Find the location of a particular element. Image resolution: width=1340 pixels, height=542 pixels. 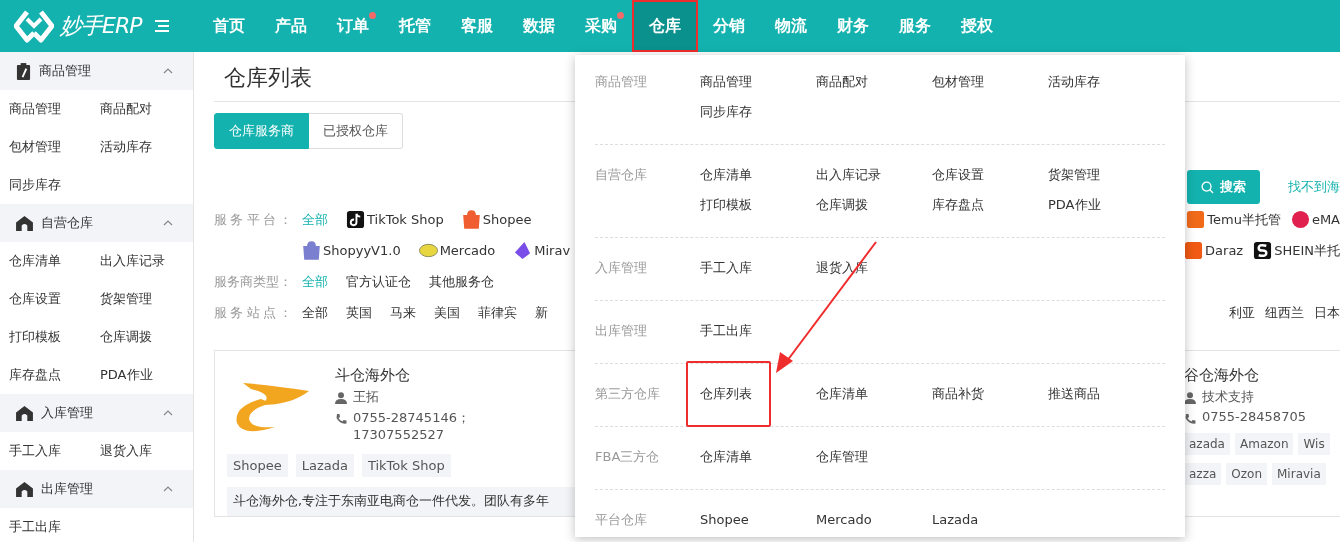

filter-option: Temu半托管 is located at coordinates (1233, 219).